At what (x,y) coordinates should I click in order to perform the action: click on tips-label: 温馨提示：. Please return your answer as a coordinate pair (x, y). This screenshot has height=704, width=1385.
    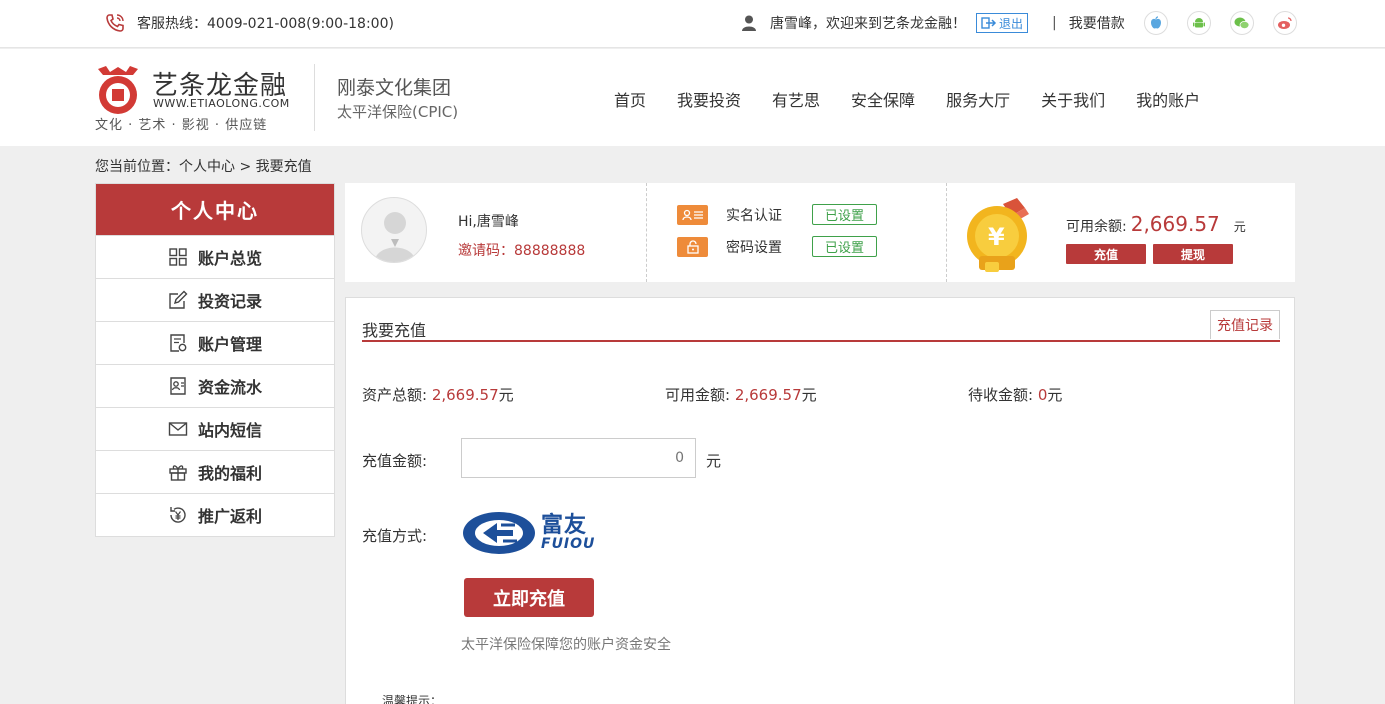
    Looking at the image, I should click on (412, 699).